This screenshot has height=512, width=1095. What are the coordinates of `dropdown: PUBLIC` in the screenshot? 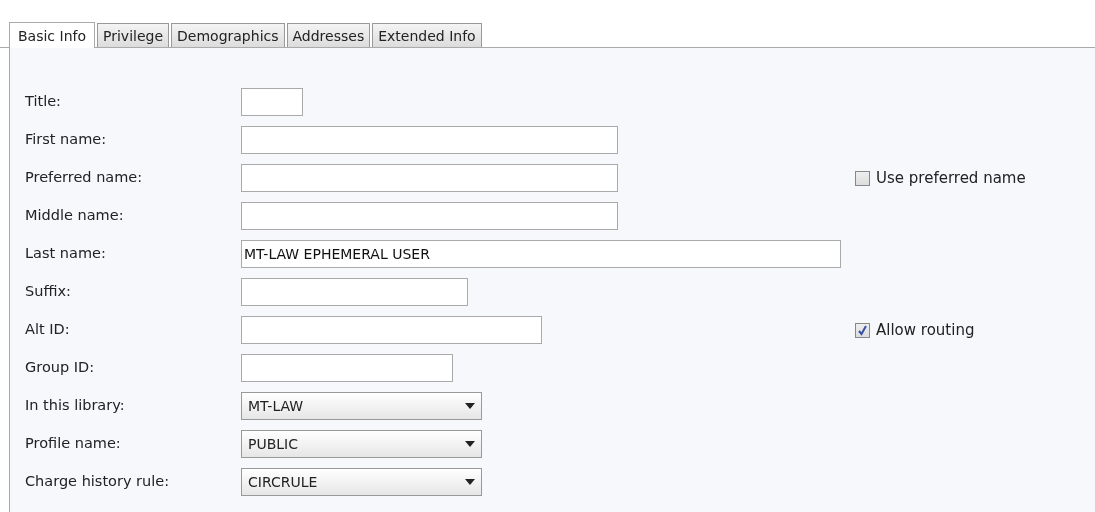 It's located at (361, 444).